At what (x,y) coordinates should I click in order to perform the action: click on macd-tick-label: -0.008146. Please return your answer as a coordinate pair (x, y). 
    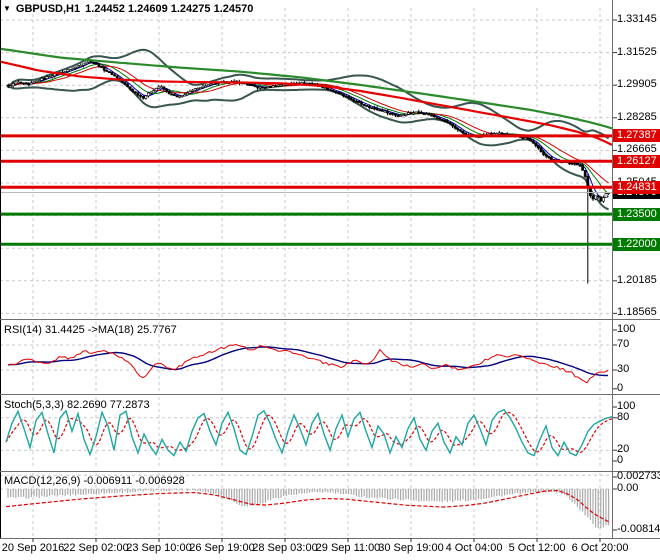
    Looking at the image, I should click on (638, 528).